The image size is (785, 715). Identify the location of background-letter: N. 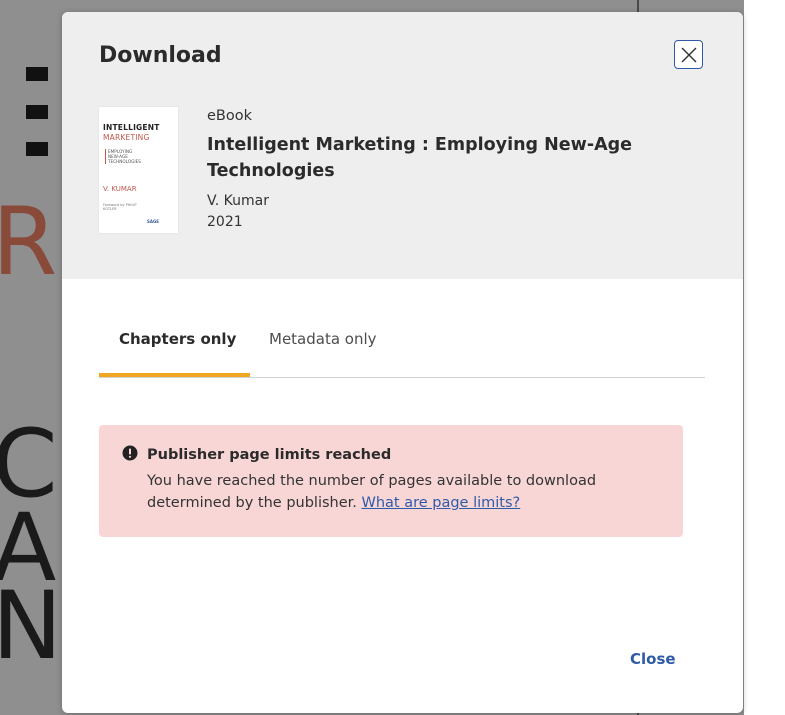
(31, 626).